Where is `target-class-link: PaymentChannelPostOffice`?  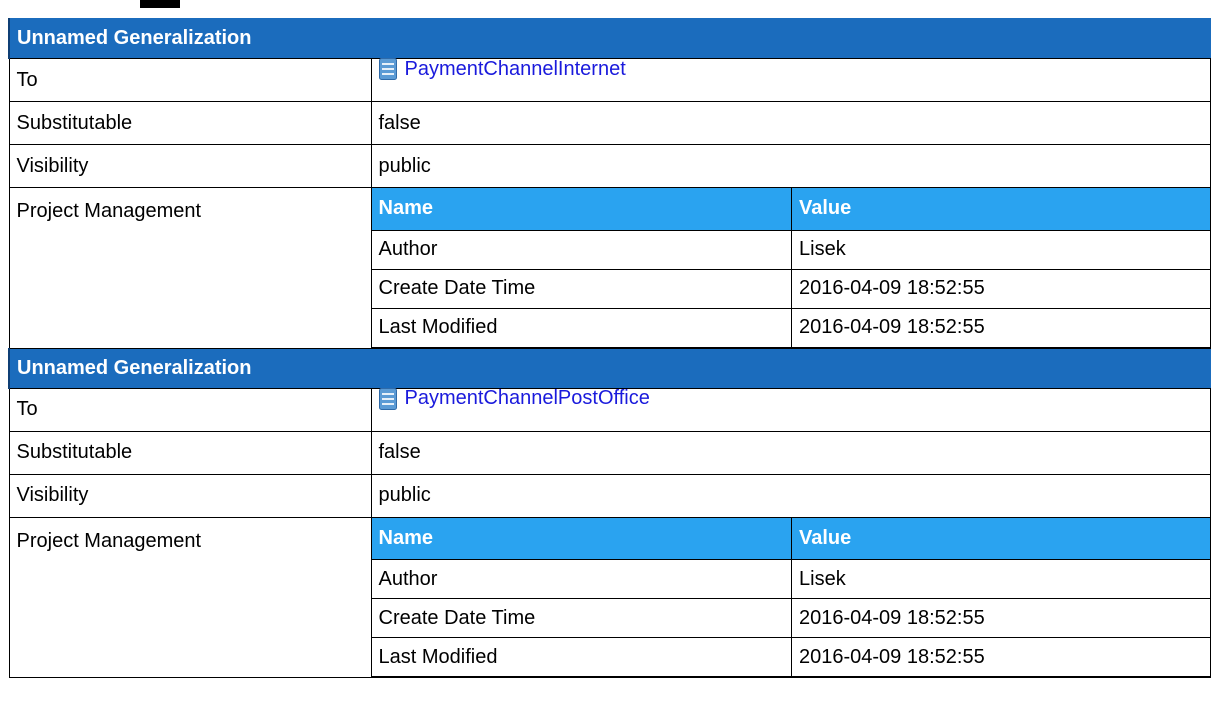
target-class-link: PaymentChannelPostOffice is located at coordinates (514, 398).